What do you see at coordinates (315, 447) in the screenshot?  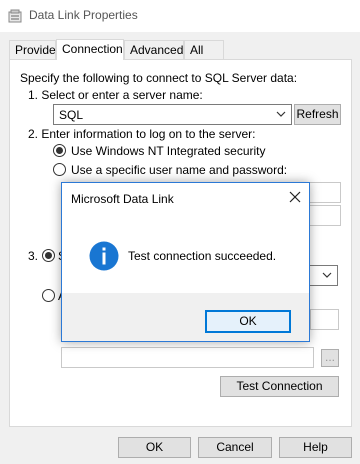 I see `help-button: Help` at bounding box center [315, 447].